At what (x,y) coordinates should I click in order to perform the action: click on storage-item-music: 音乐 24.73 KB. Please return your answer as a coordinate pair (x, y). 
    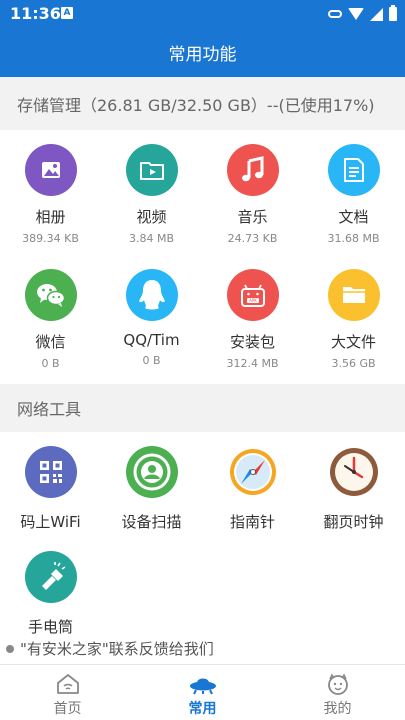
    Looking at the image, I should click on (252, 194).